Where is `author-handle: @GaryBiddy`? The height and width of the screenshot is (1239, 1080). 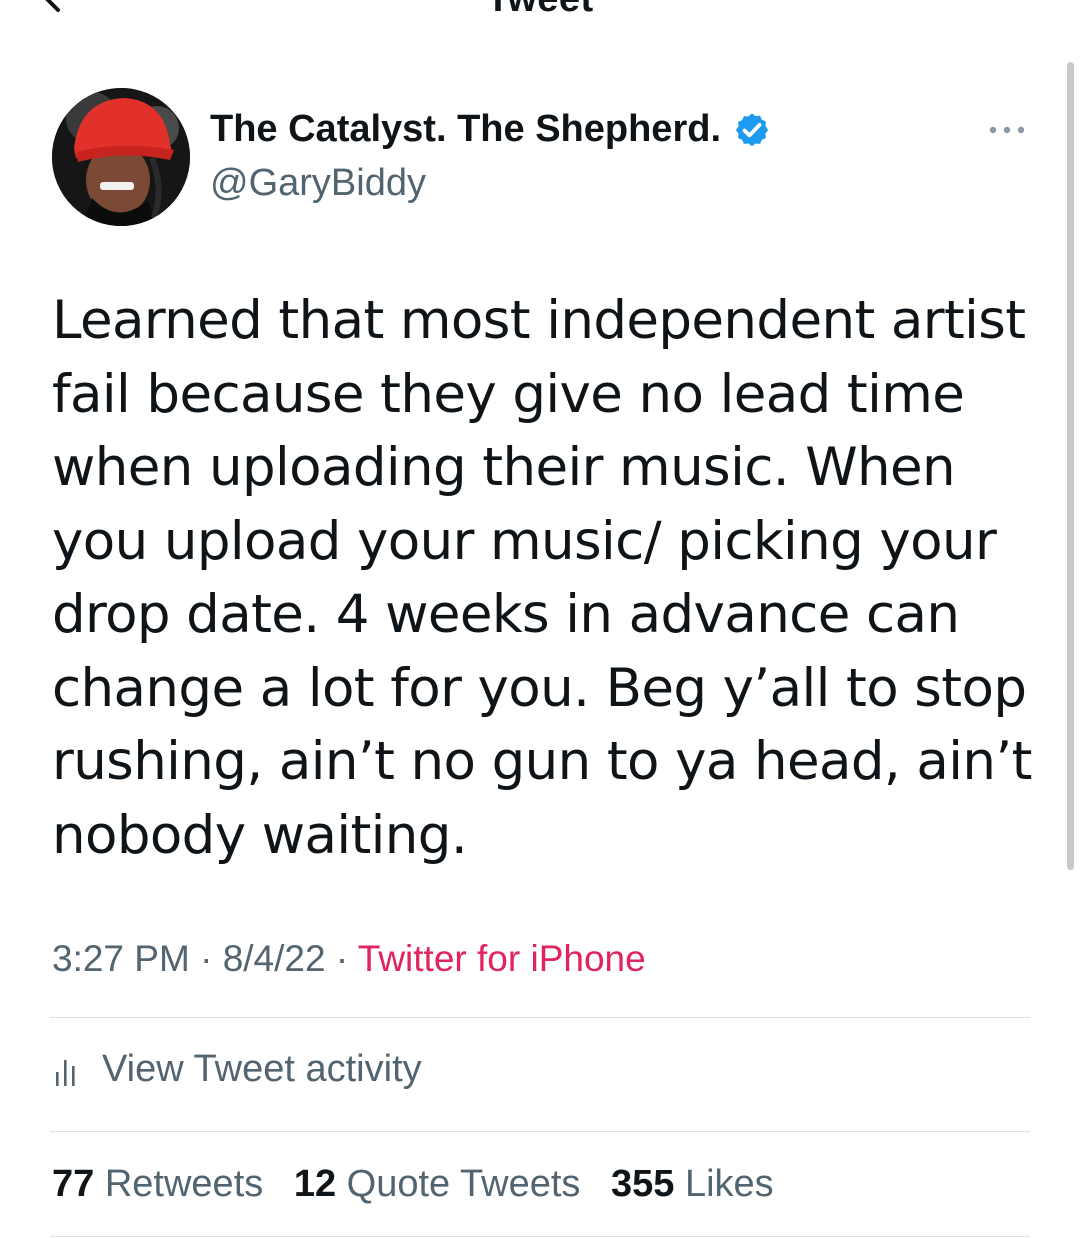 author-handle: @GaryBiddy is located at coordinates (318, 183).